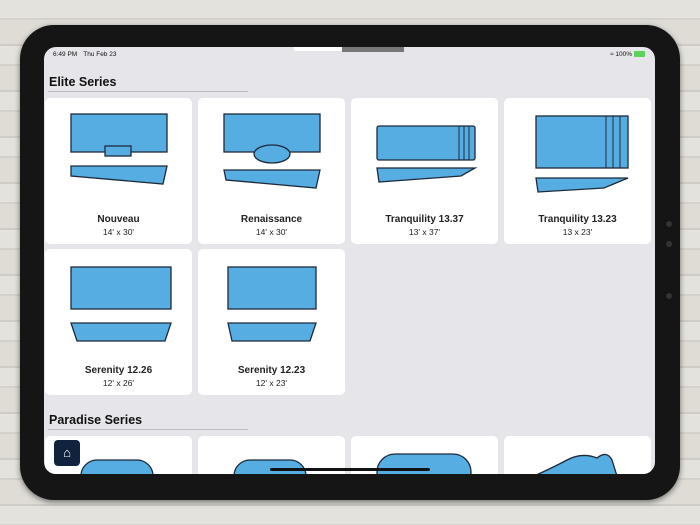 The width and height of the screenshot is (700, 525). Describe the element at coordinates (271, 219) in the screenshot. I see `pool-name: Renaissance` at that location.